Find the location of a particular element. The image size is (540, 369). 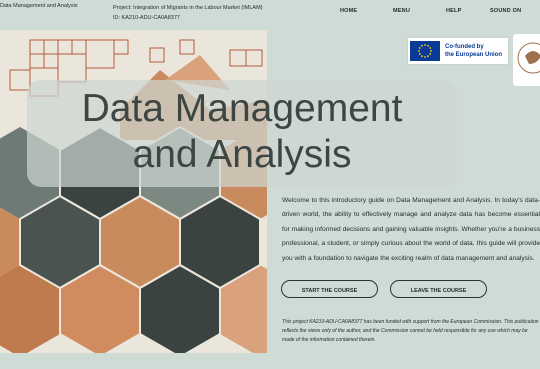

page-title-line1: Data Management is located at coordinates (242, 108).